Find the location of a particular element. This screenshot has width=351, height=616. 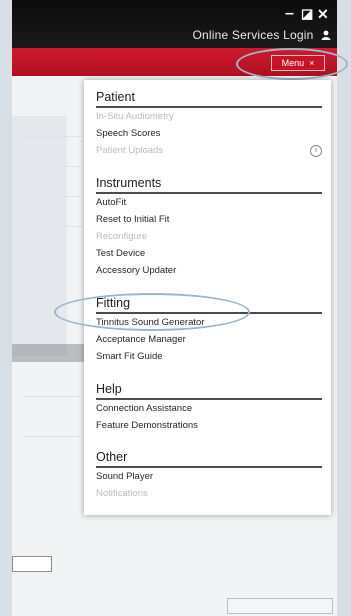

close-icon: ✕ is located at coordinates (323, 14).